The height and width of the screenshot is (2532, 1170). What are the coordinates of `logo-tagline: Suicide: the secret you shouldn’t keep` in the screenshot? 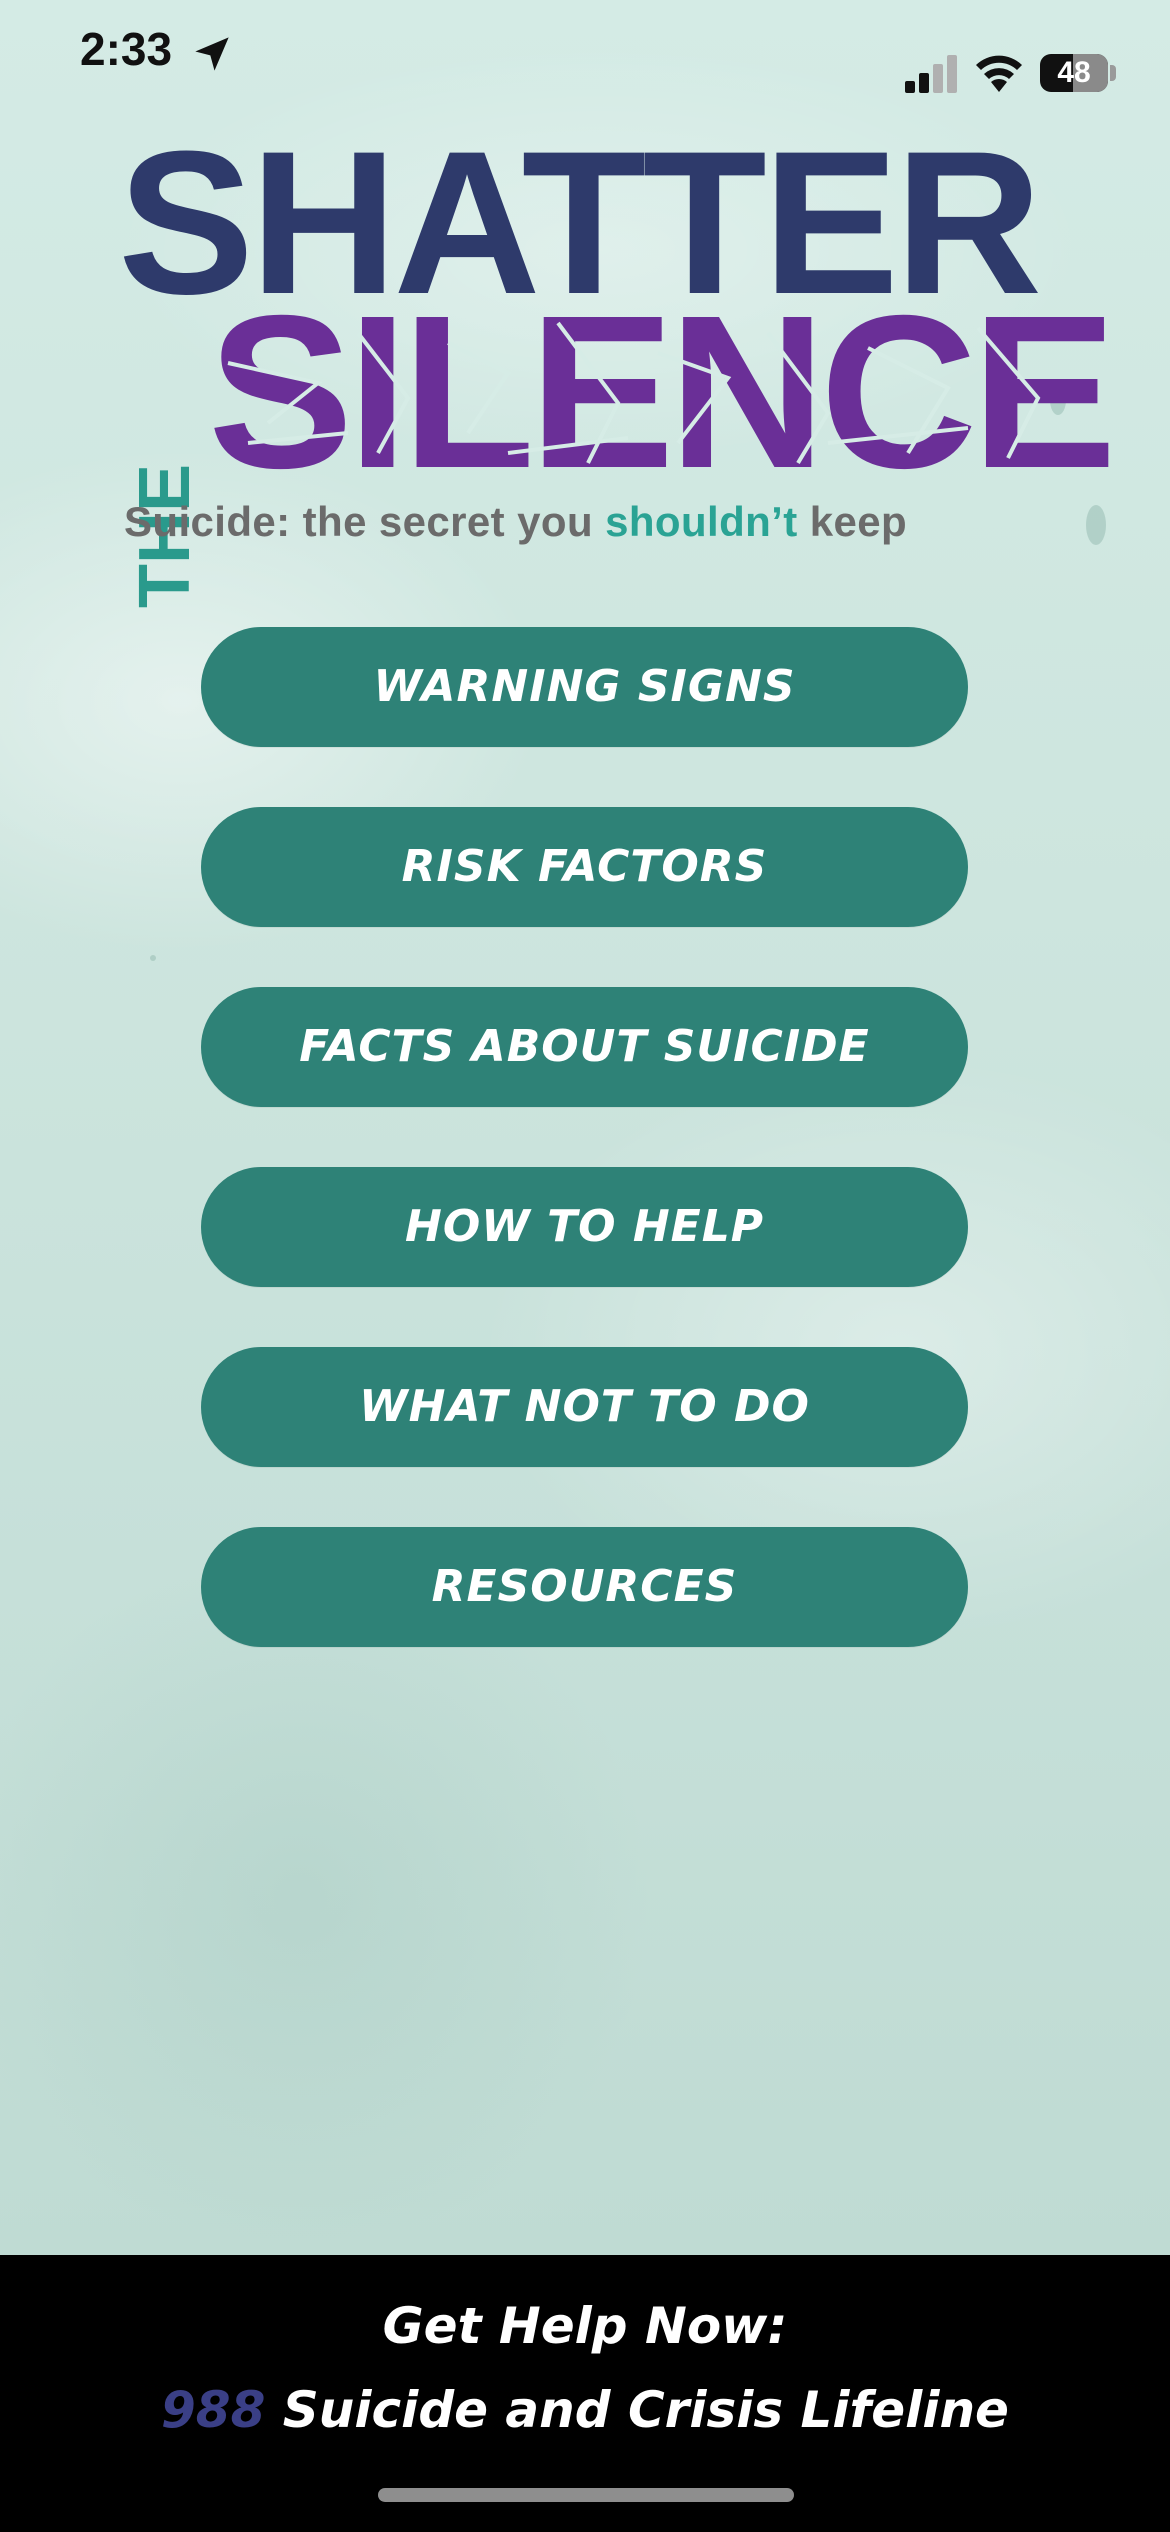 It's located at (515, 522).